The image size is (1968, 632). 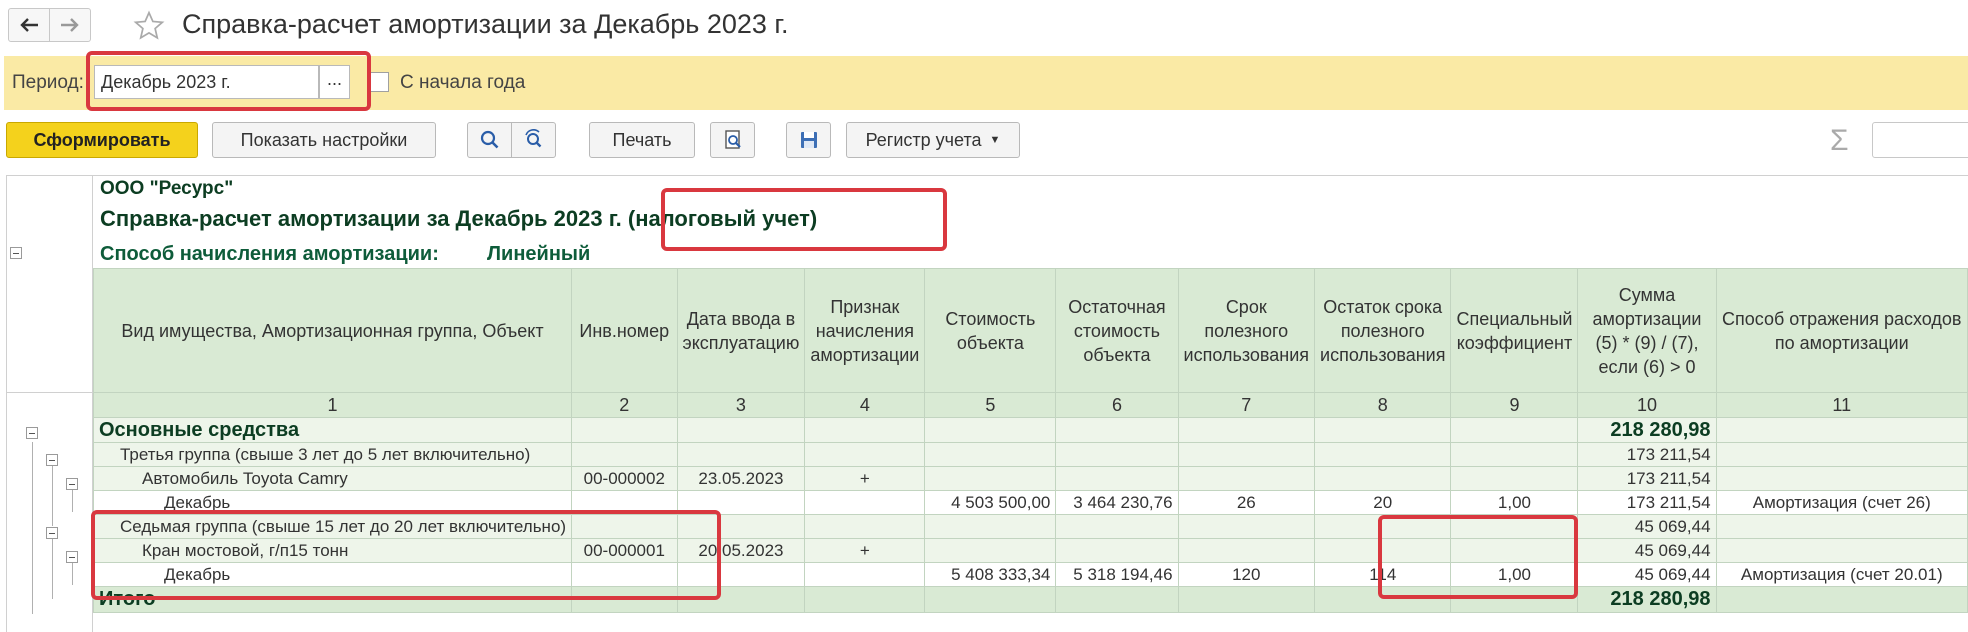 What do you see at coordinates (324, 140) in the screenshot?
I see `show-settings-button: Показать настройки` at bounding box center [324, 140].